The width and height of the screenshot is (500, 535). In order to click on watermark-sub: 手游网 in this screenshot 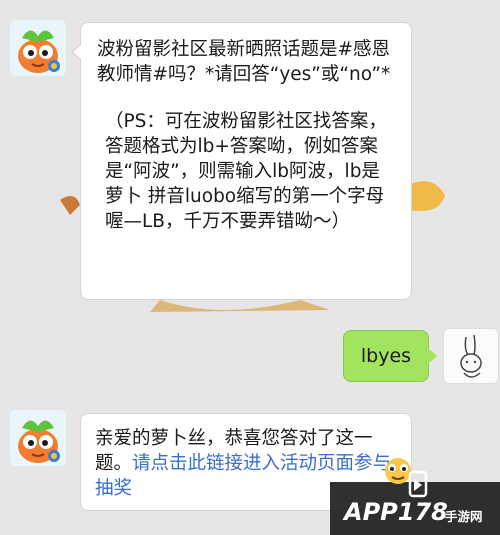, I will do `click(464, 516)`.